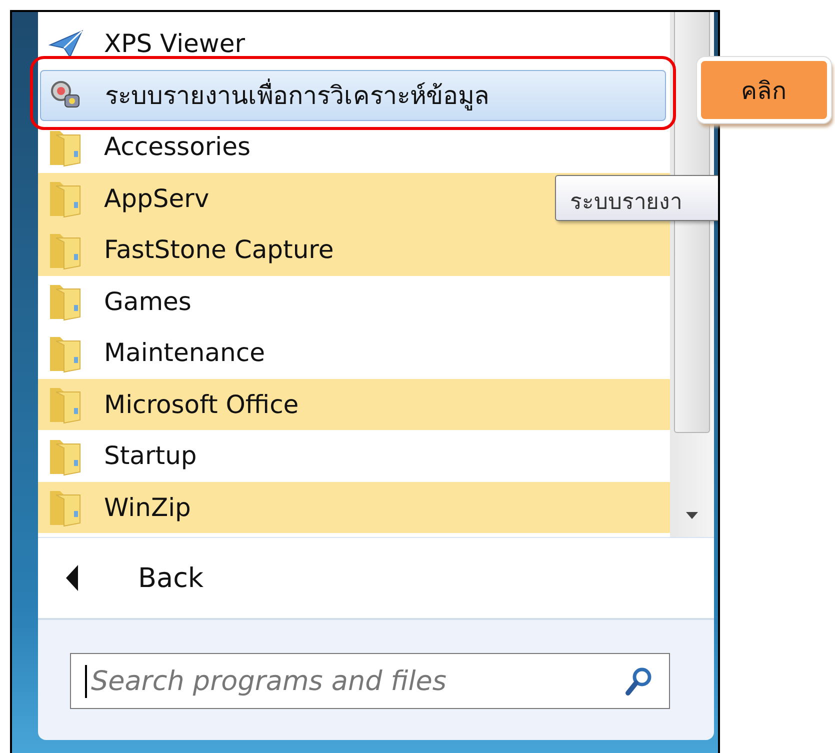 Image resolution: width=835 pixels, height=753 pixels. What do you see at coordinates (692, 515) in the screenshot?
I see `scroll-down-icon` at bounding box center [692, 515].